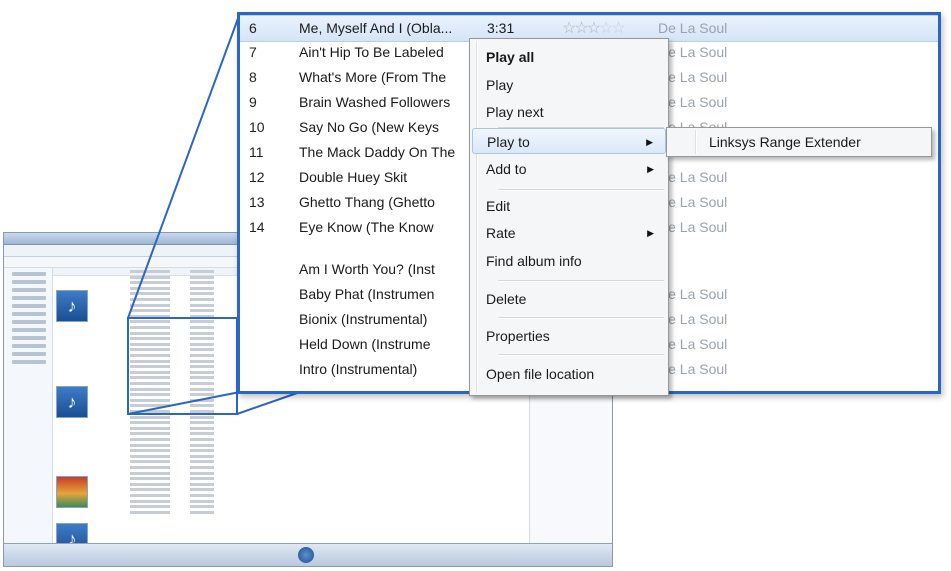 Image resolution: width=951 pixels, height=571 pixels. What do you see at coordinates (515, 112) in the screenshot?
I see `menu-item-label: Play next` at bounding box center [515, 112].